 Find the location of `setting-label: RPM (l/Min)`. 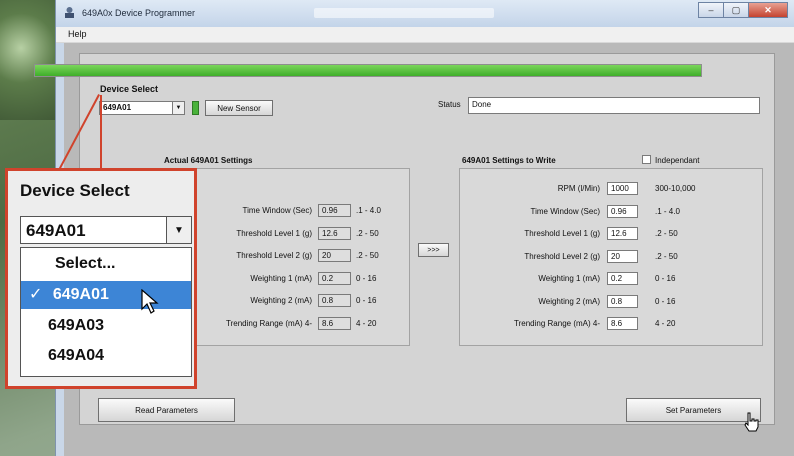

setting-label: RPM (l/Min) is located at coordinates (578, 188).